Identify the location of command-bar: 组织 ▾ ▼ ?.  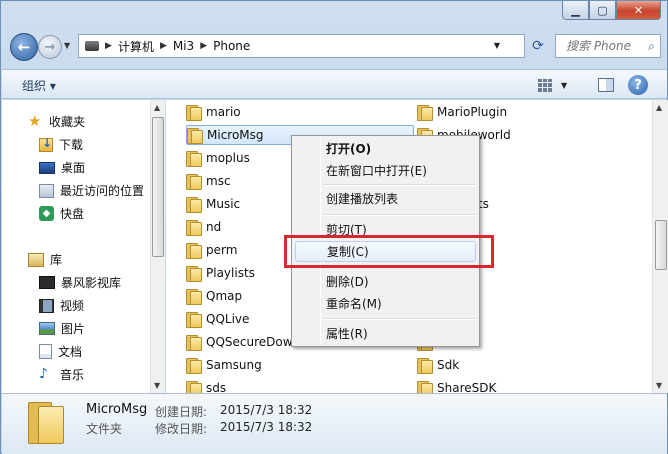
(334, 84).